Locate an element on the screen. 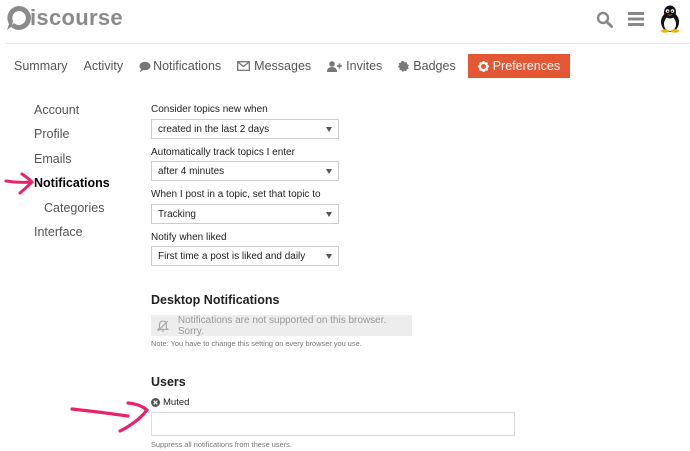 The width and height of the screenshot is (690, 451). sidebar-item-profile: Profile is located at coordinates (72, 136).